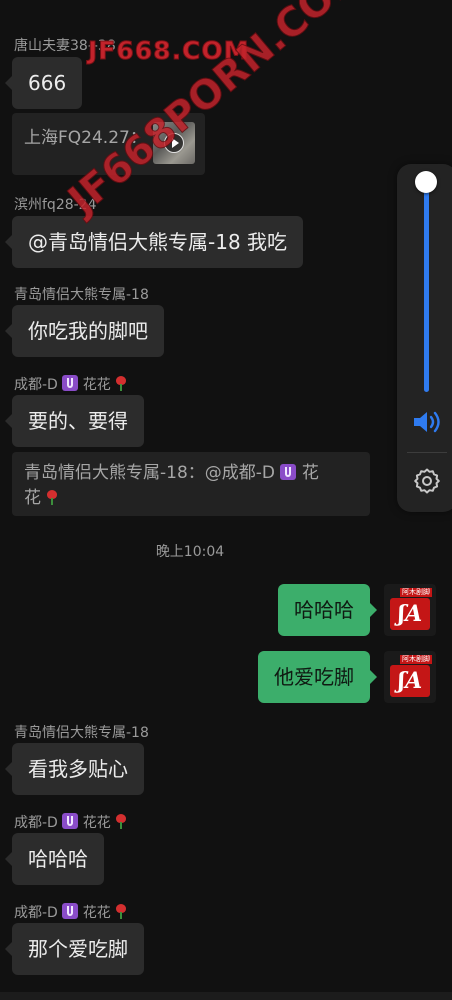  I want to click on time-separator: 晚上10:04, so click(190, 552).